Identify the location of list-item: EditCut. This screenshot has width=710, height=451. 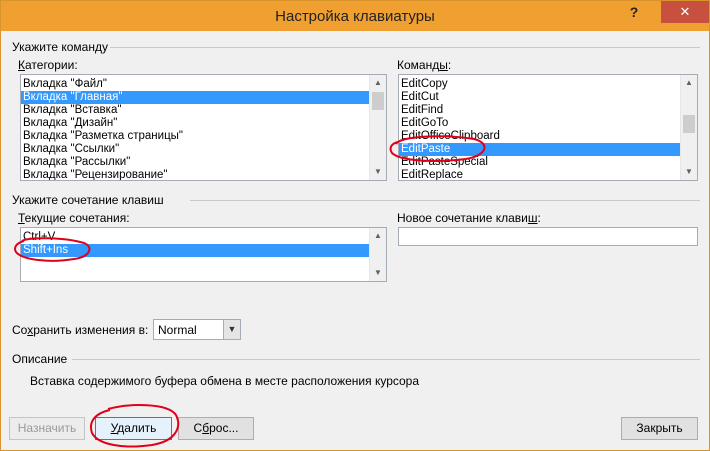
(548, 97).